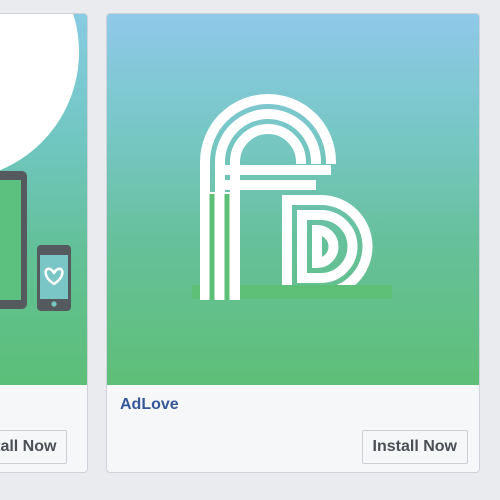 The width and height of the screenshot is (500, 500). Describe the element at coordinates (39, 92) in the screenshot. I see `white-circle-shape` at that location.